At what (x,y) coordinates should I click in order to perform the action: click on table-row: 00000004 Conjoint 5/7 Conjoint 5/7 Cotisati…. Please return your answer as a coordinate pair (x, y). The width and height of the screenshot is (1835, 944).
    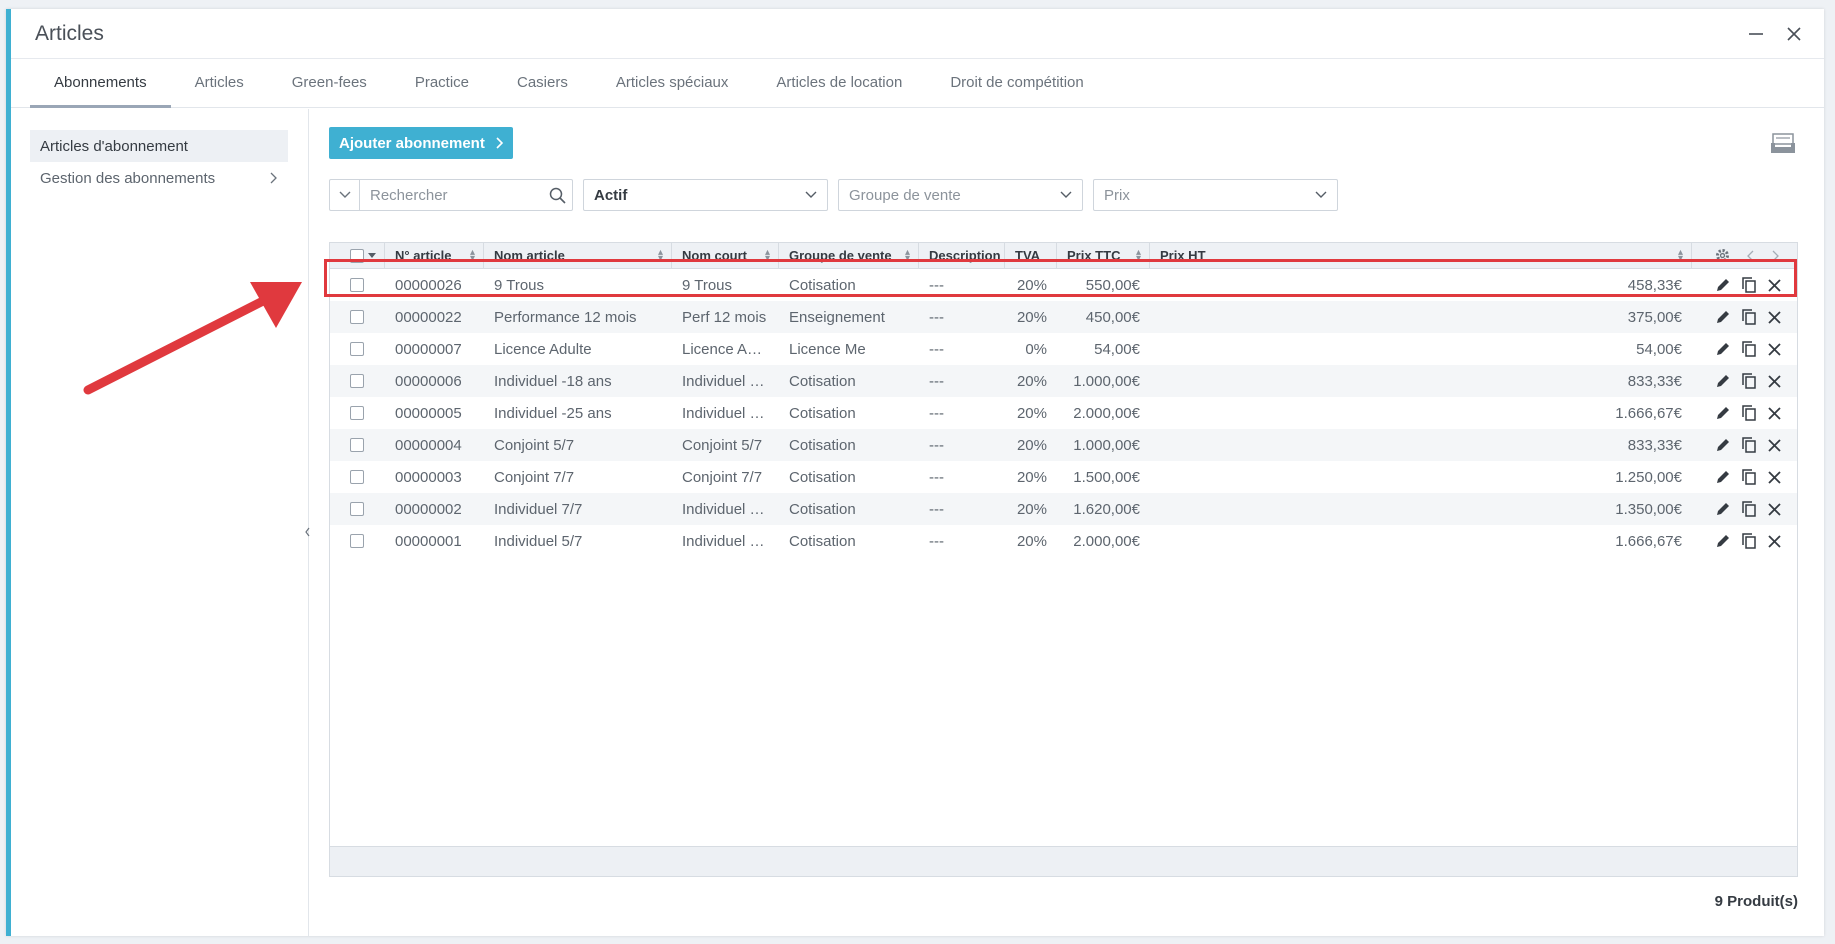
    Looking at the image, I should click on (1063, 445).